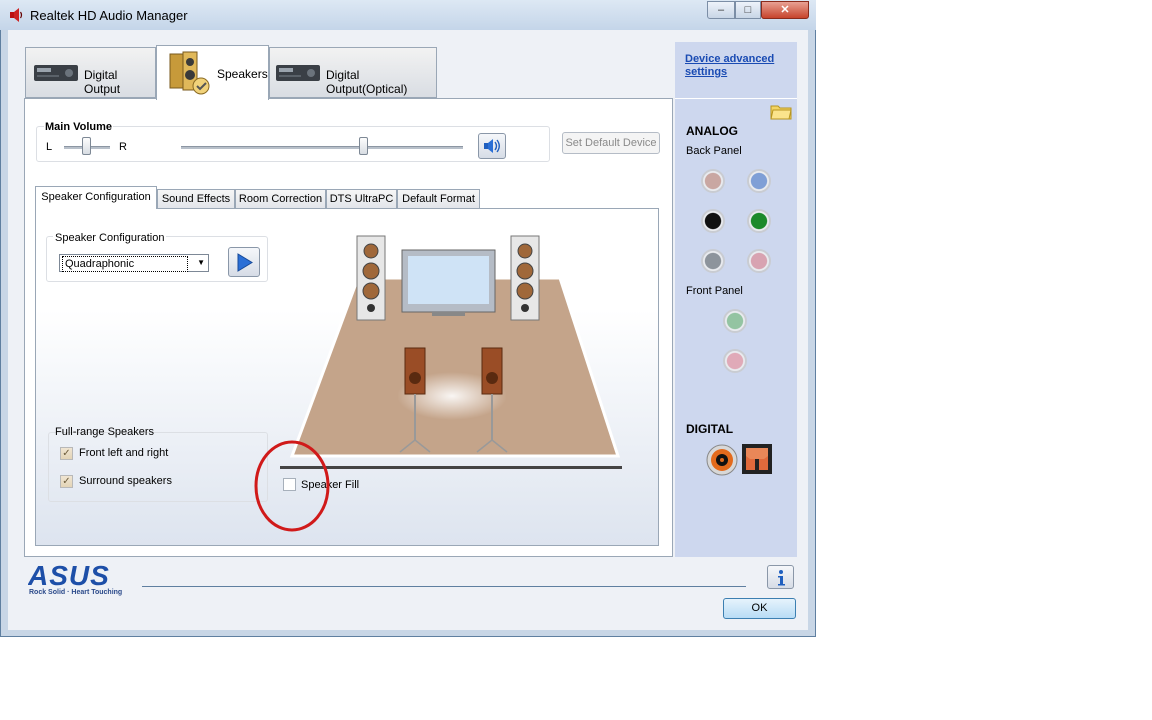  Describe the element at coordinates (322, 147) in the screenshot. I see `volume-slider-track` at that location.